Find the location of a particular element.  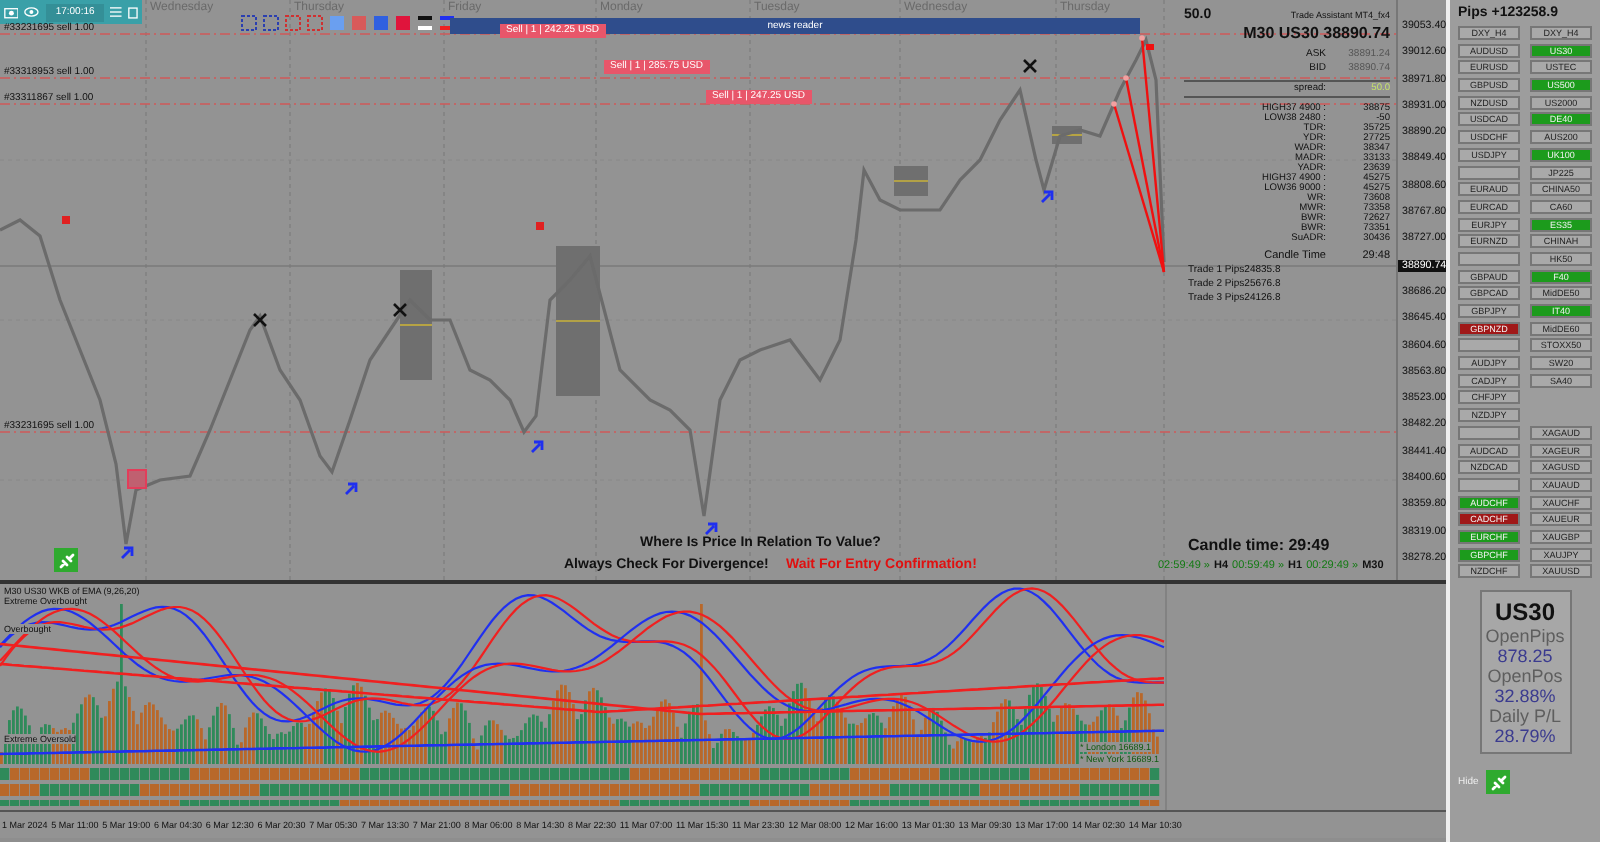

marker-icon is located at coordinates (137, 479).